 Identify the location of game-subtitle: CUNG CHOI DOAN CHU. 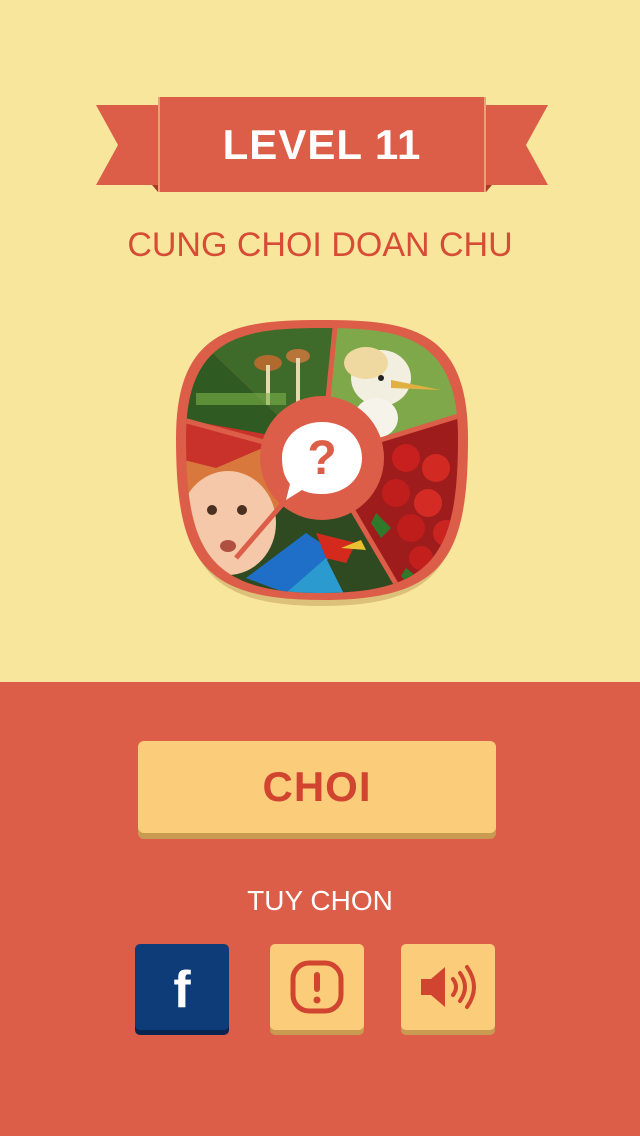
(320, 245).